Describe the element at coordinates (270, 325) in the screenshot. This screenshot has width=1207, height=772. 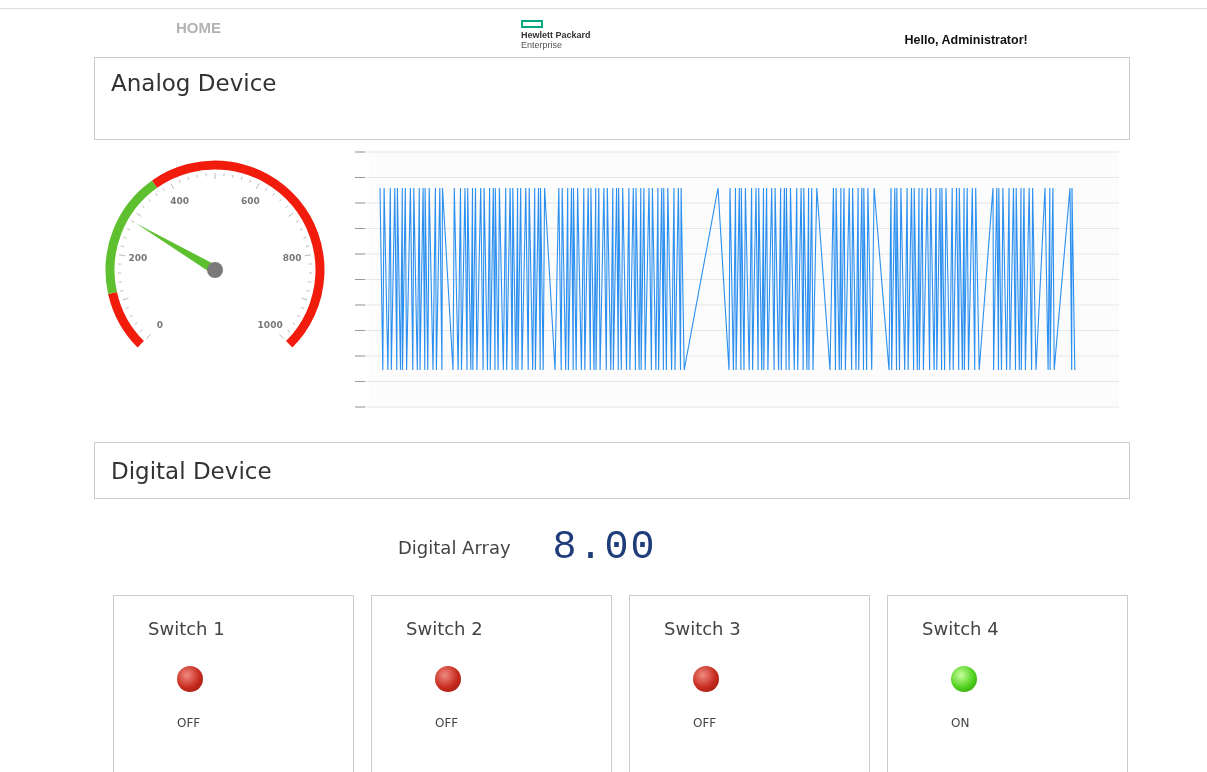
I see `gauge-label: 1000` at that location.